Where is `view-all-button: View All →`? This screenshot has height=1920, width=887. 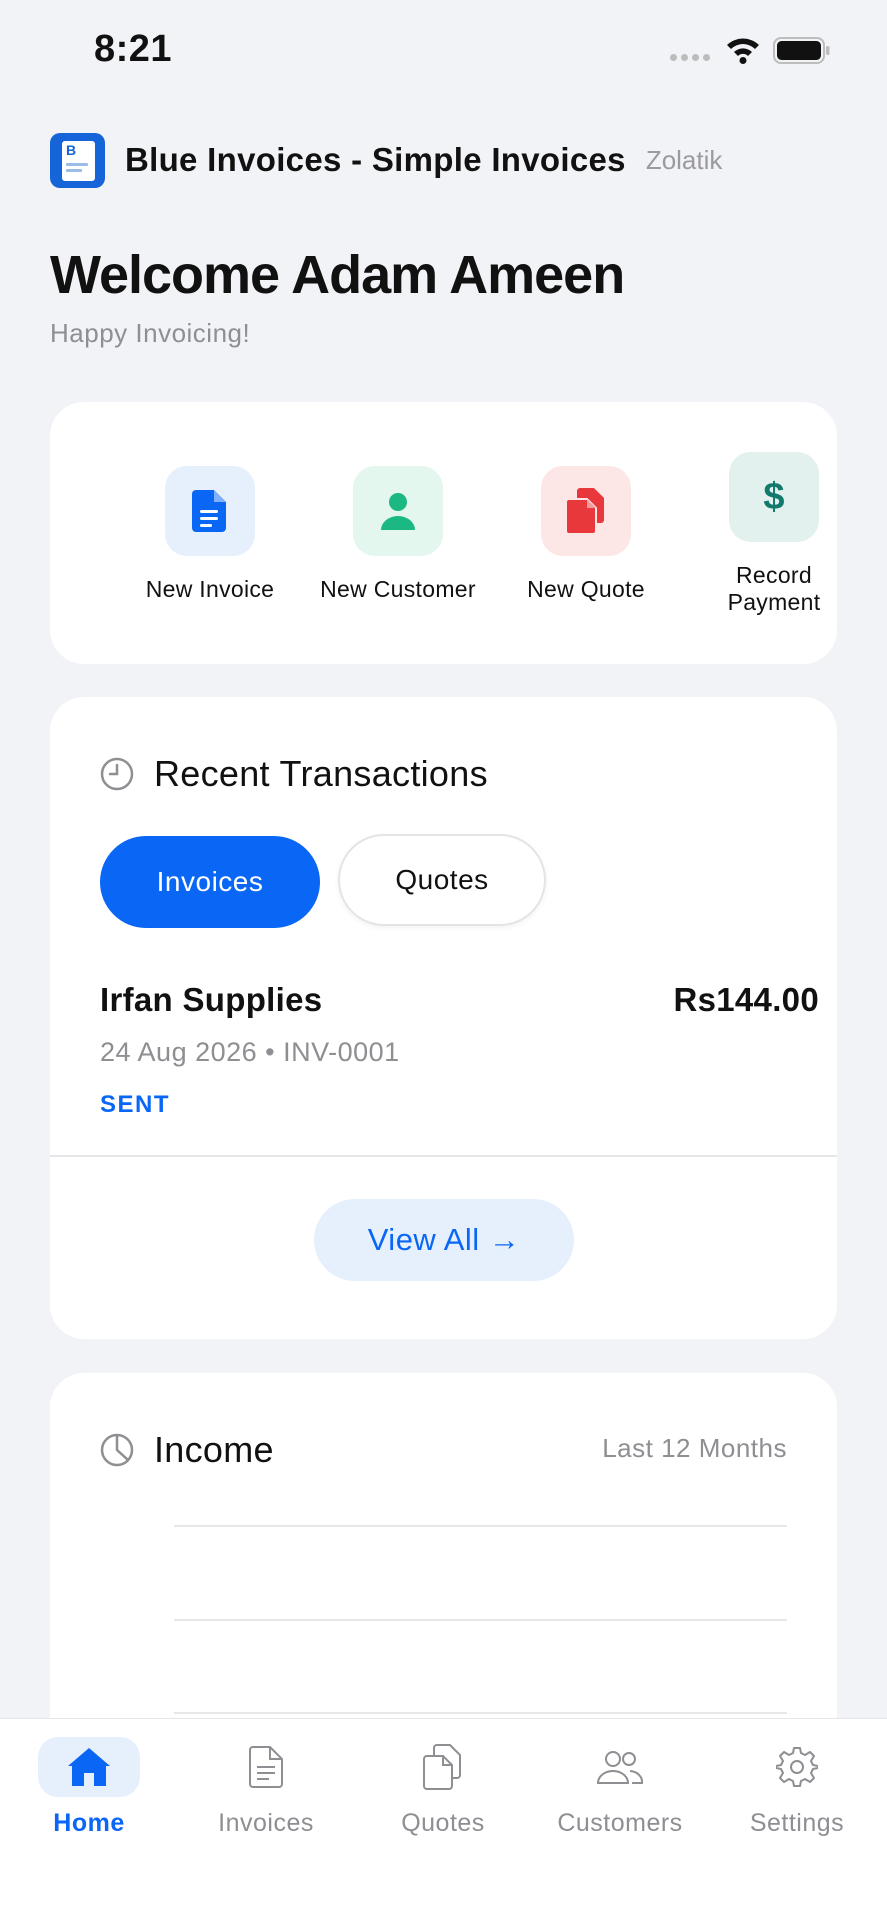 view-all-button: View All → is located at coordinates (444, 1240).